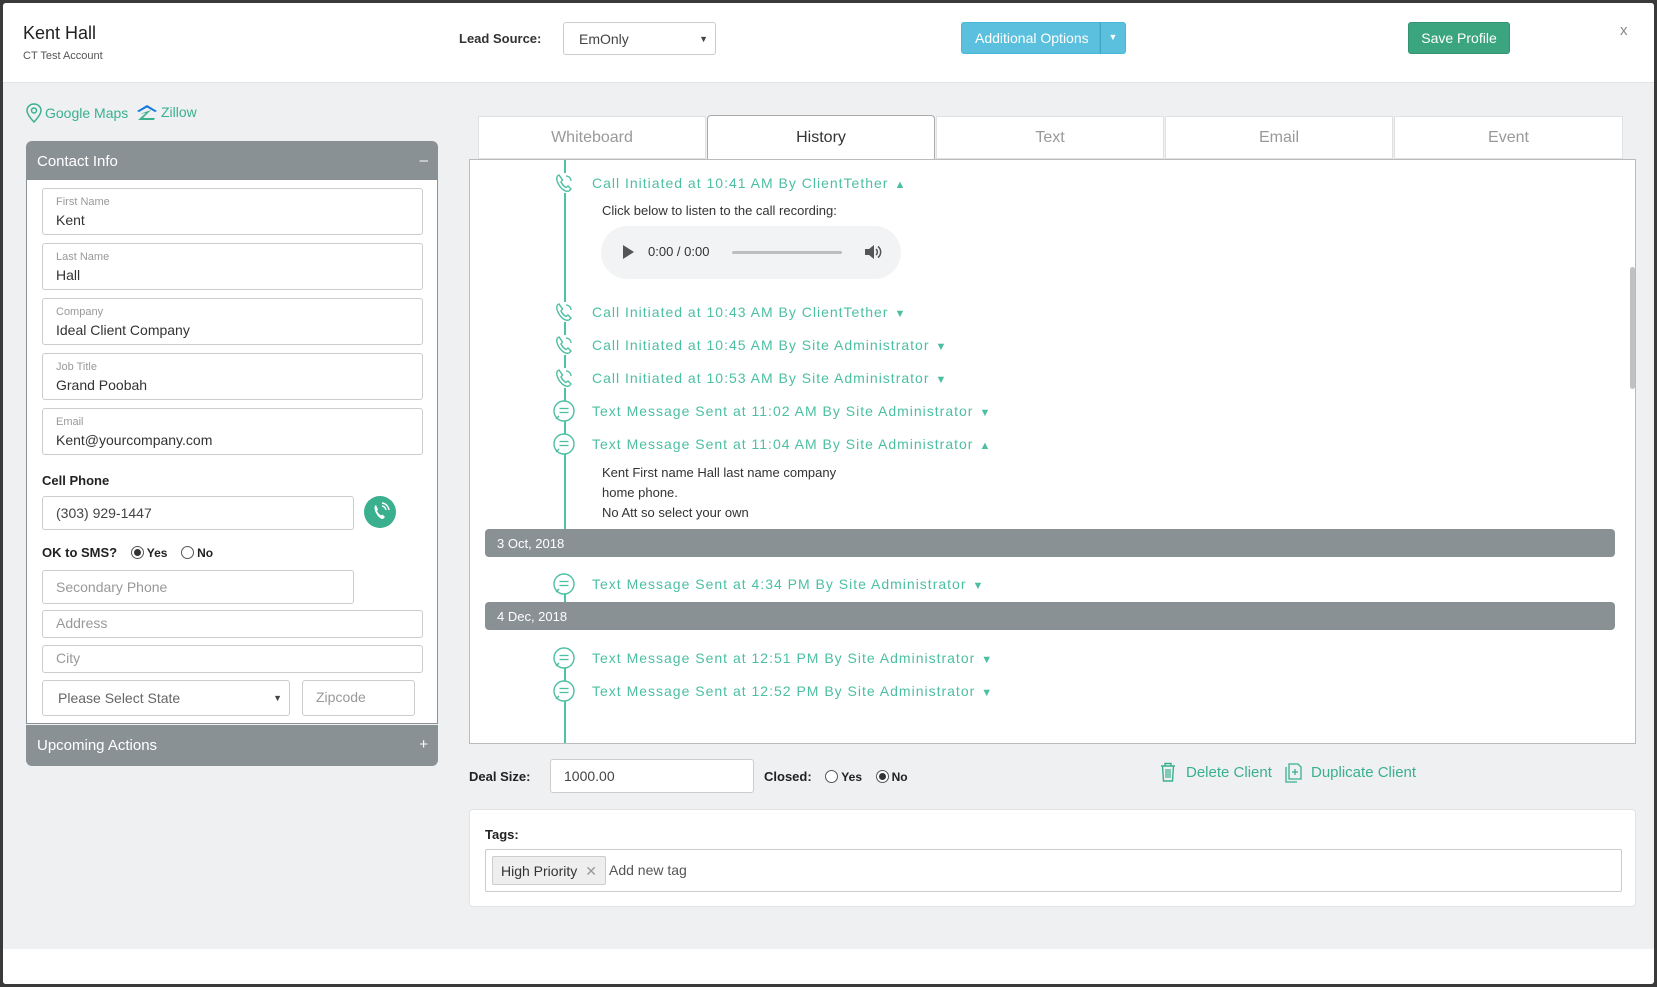 The width and height of the screenshot is (1657, 987). What do you see at coordinates (424, 160) in the screenshot?
I see `collapse-icon: –` at bounding box center [424, 160].